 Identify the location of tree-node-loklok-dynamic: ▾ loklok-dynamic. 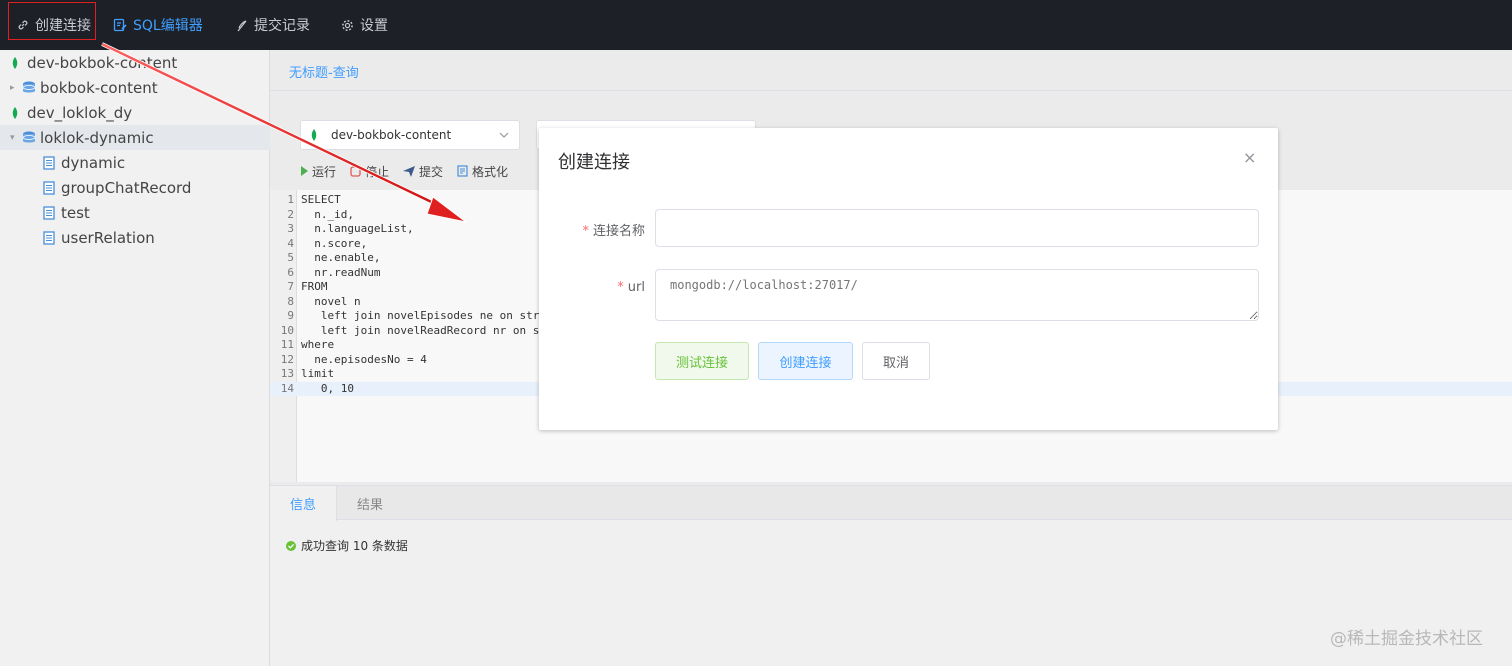
(135, 137).